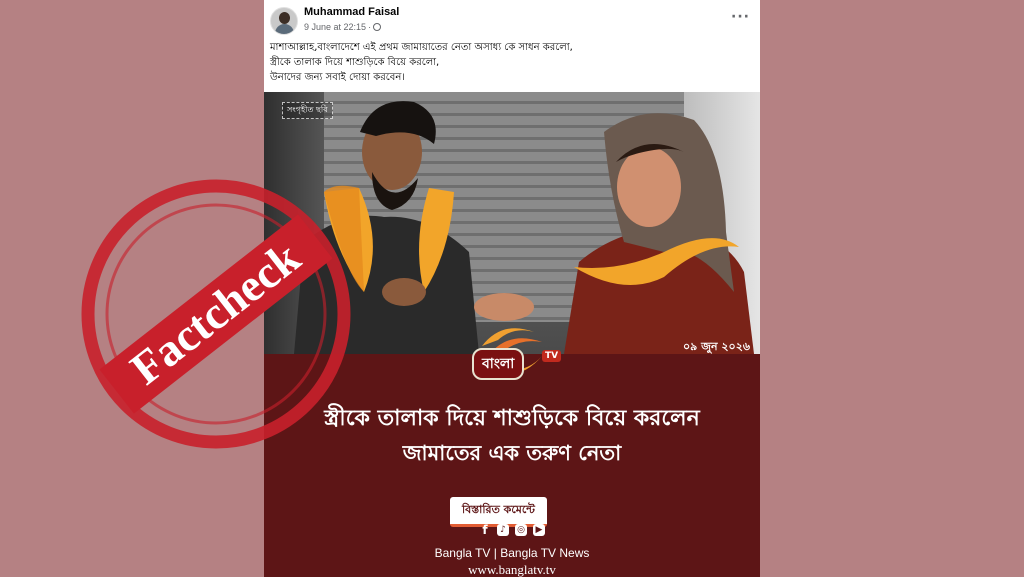 This screenshot has width=1024, height=577. I want to click on facebook-icon: f, so click(485, 530).